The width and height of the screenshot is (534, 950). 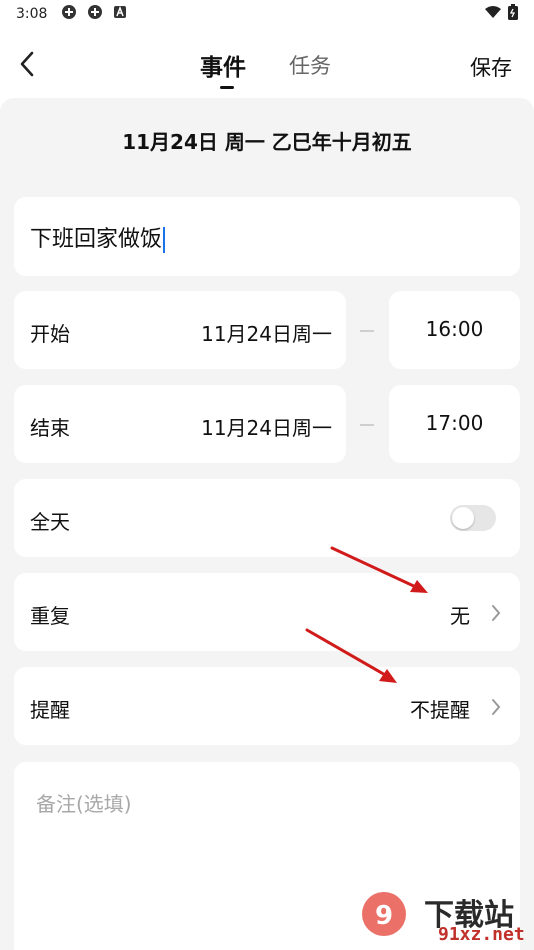 I want to click on toggle-knob, so click(x=463, y=518).